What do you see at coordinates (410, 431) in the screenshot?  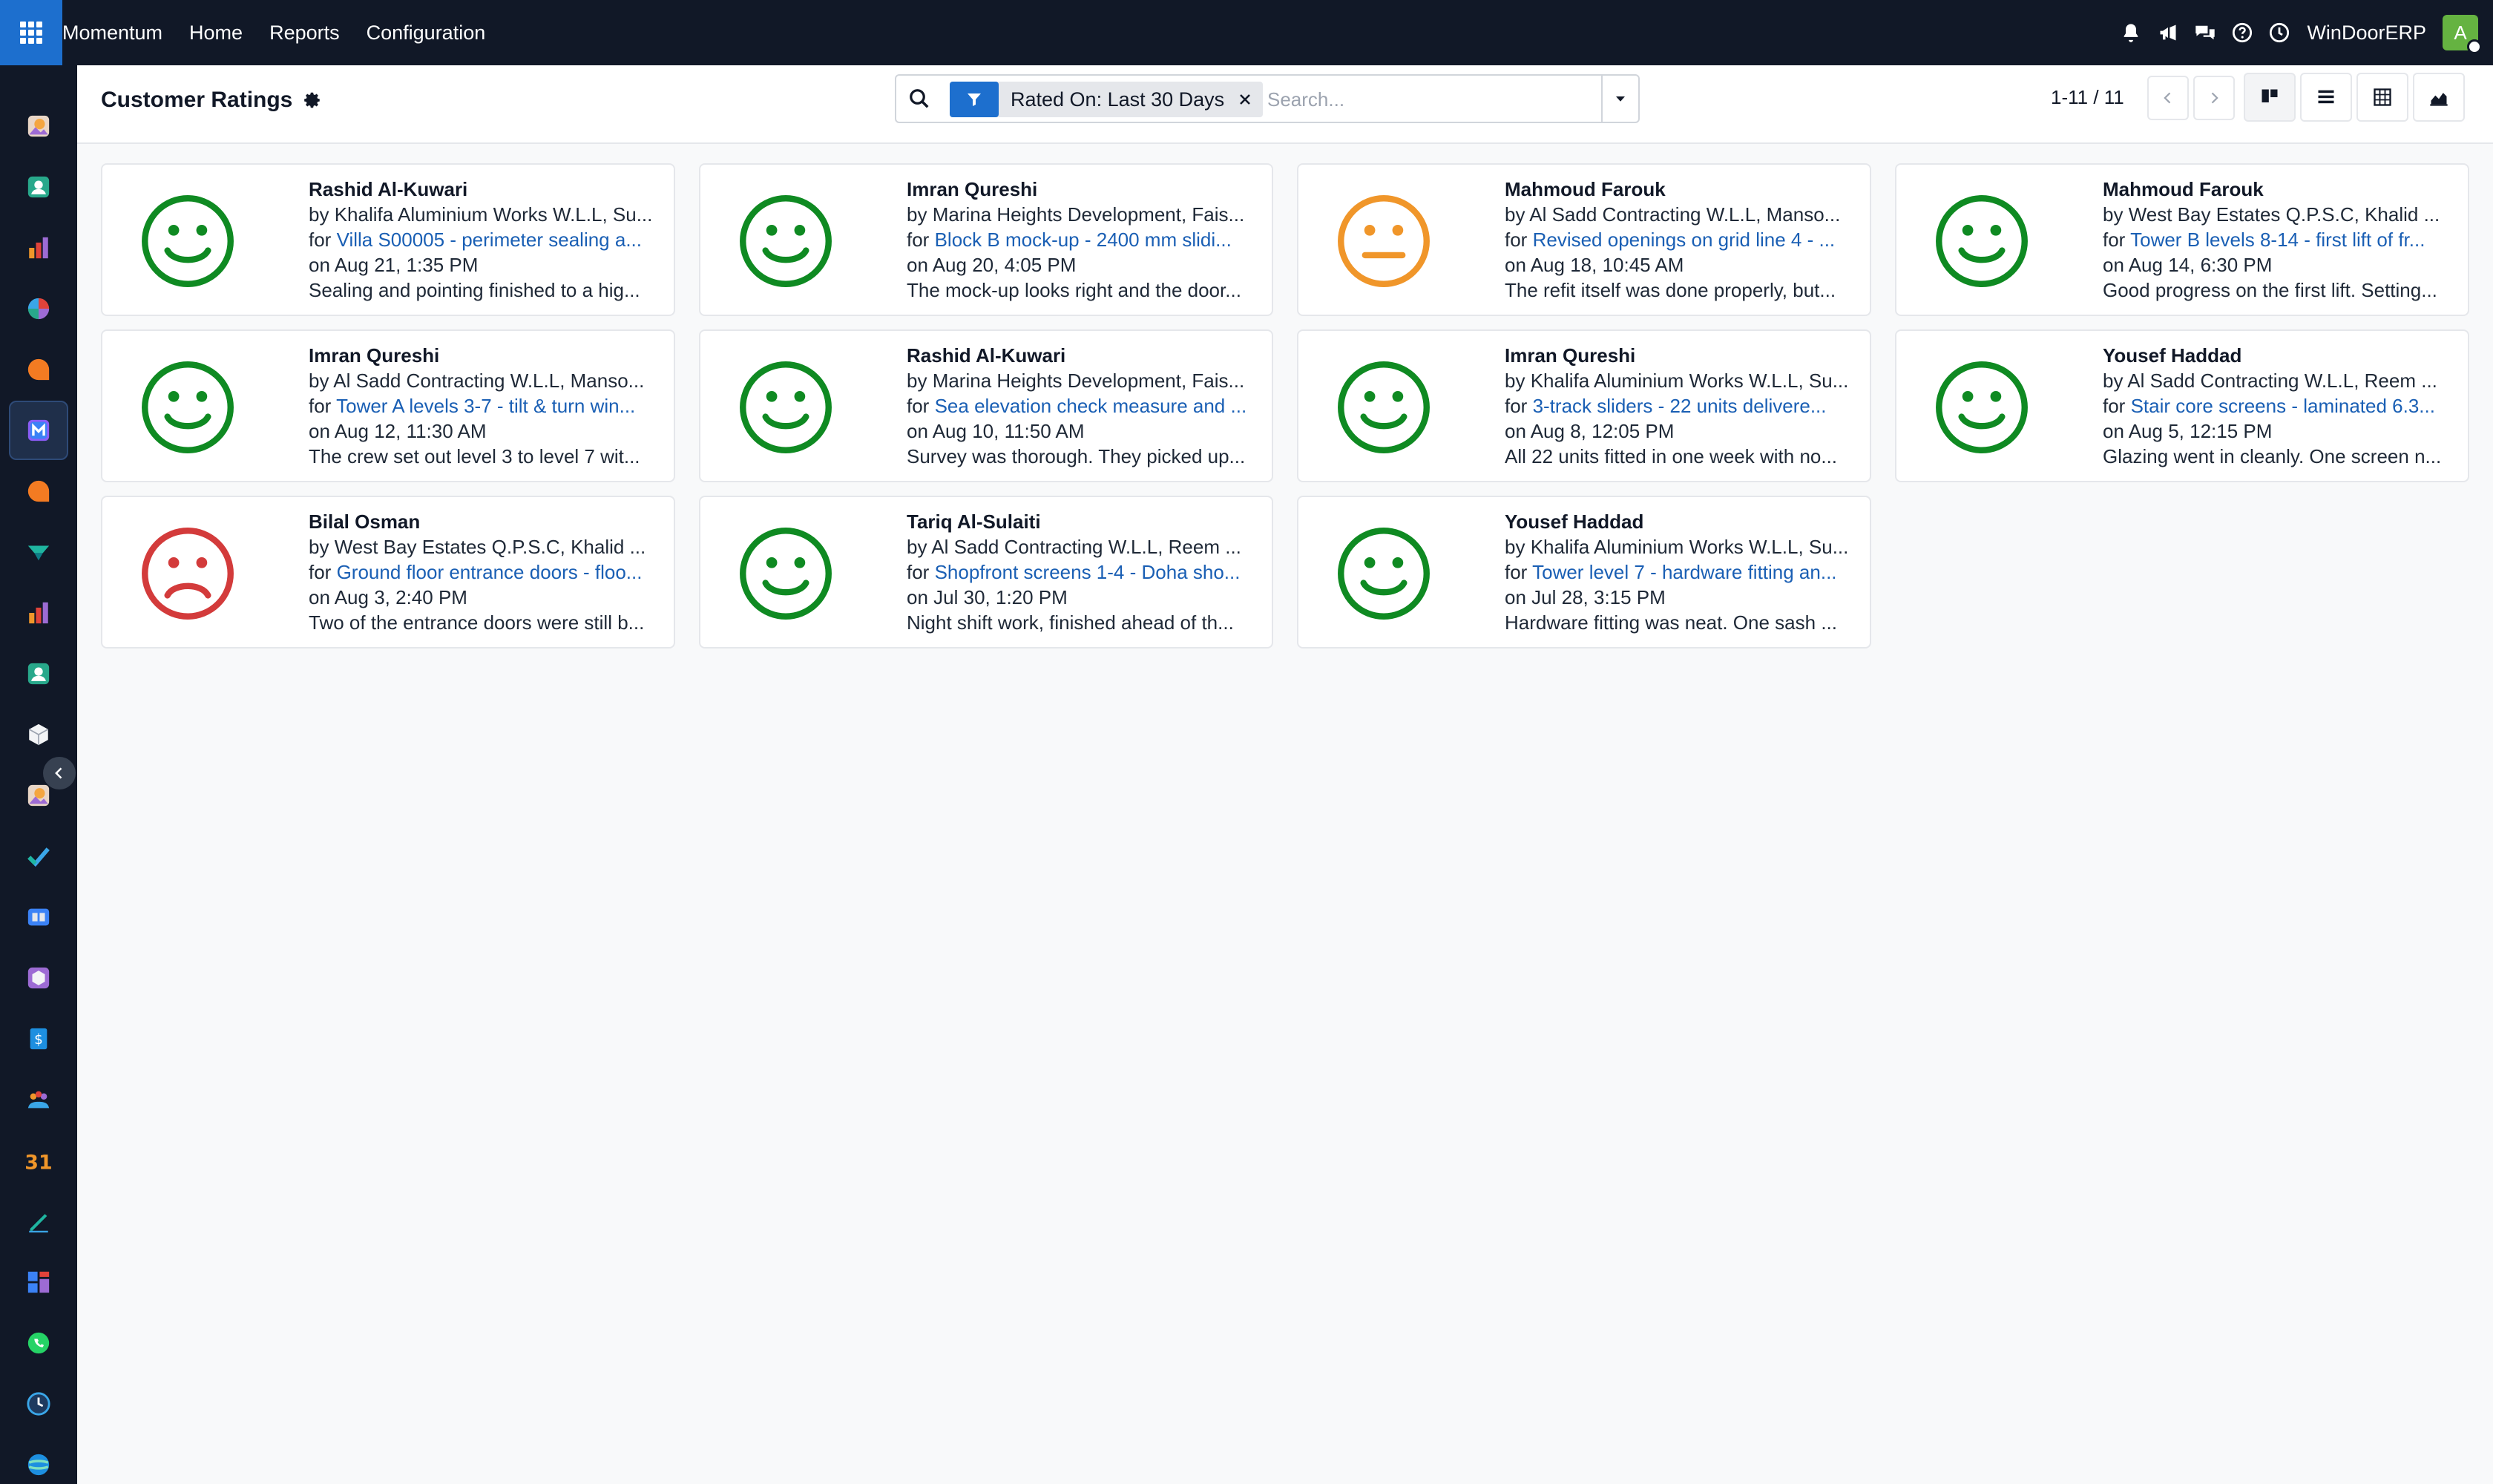 I see `rating-date: Aug 12, 11:30 AM` at bounding box center [410, 431].